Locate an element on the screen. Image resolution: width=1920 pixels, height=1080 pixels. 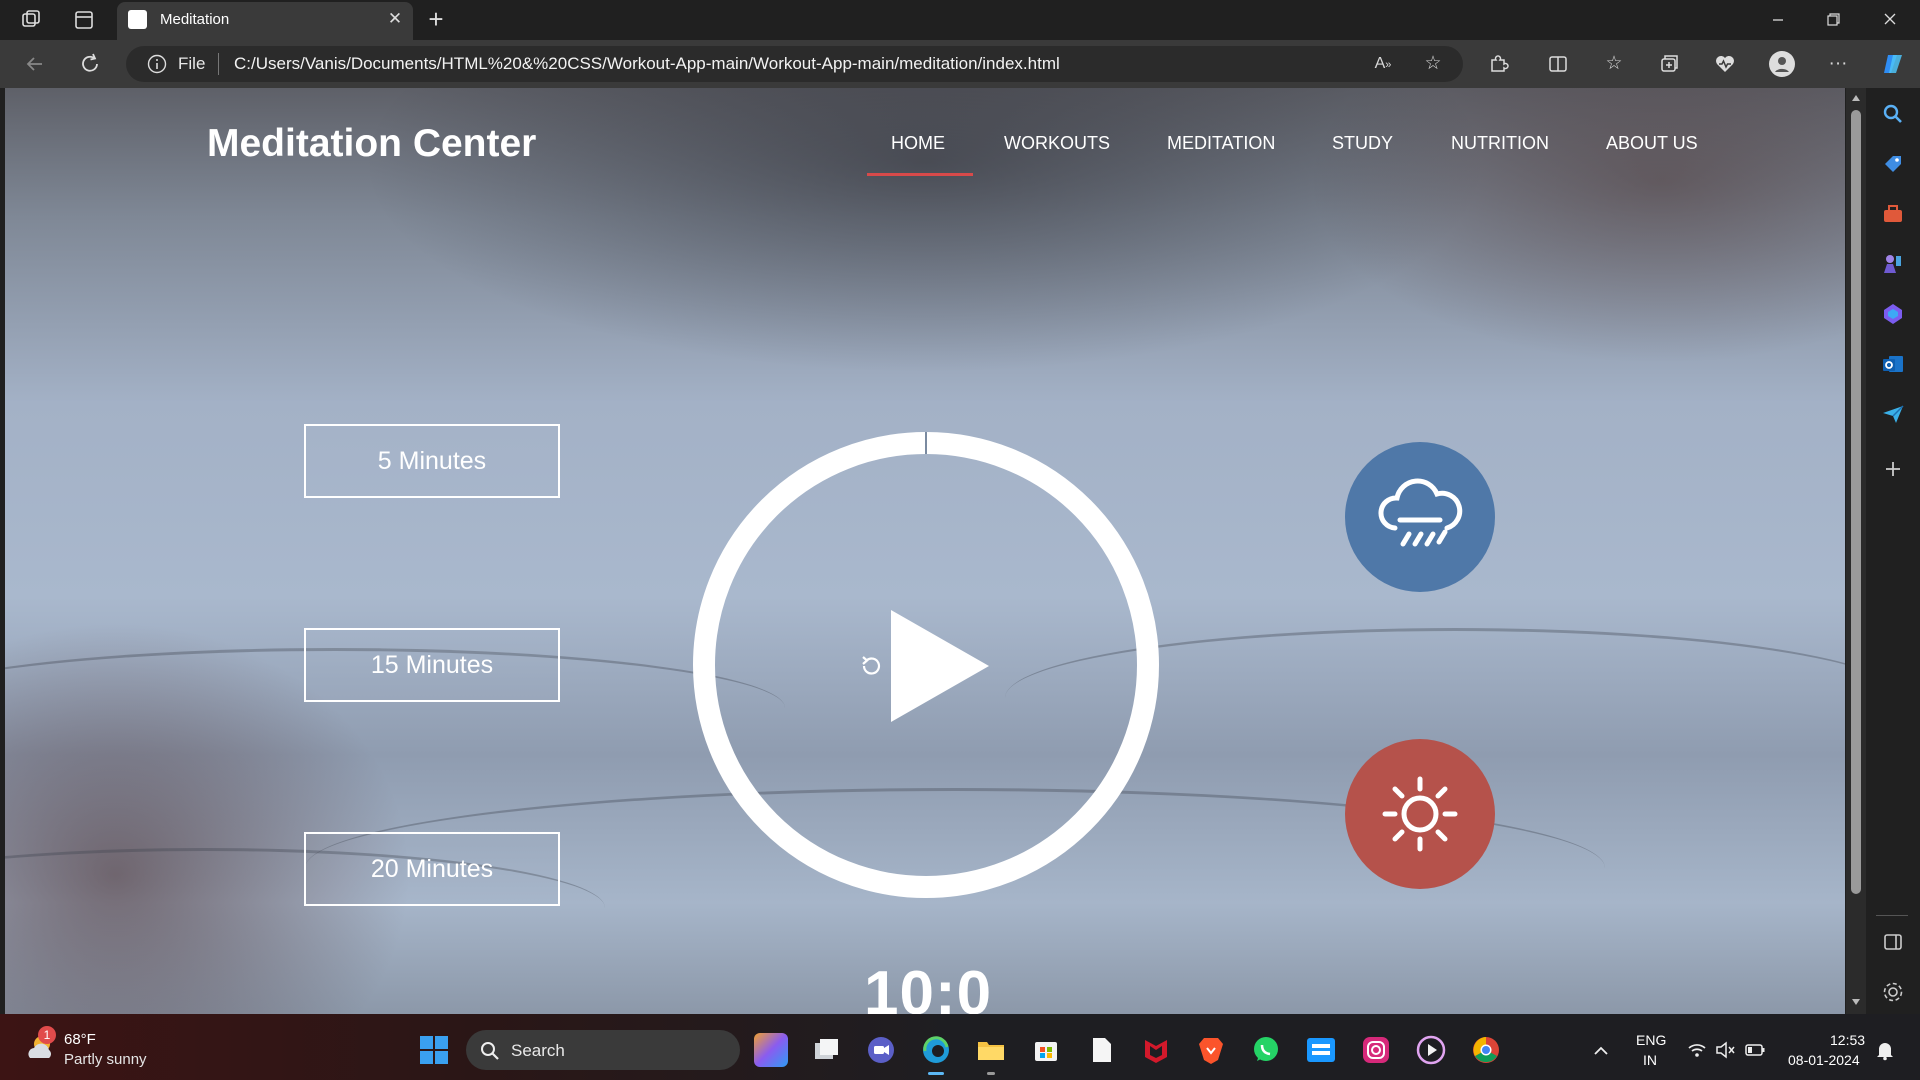
nav-meditation: MEDITATION is located at coordinates (1221, 143).